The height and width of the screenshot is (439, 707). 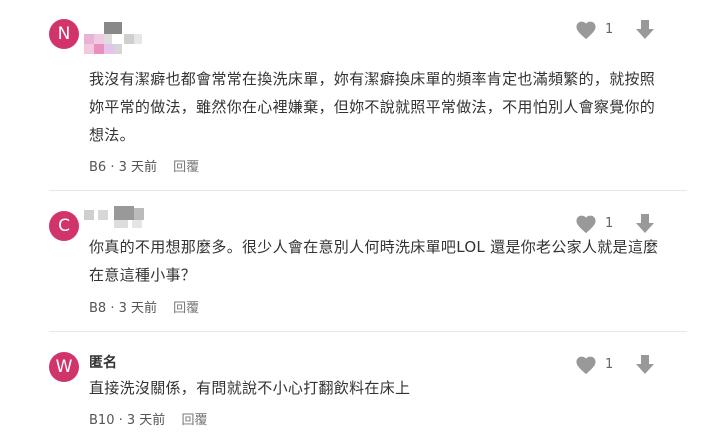 What do you see at coordinates (64, 226) in the screenshot?
I see `avatar: C` at bounding box center [64, 226].